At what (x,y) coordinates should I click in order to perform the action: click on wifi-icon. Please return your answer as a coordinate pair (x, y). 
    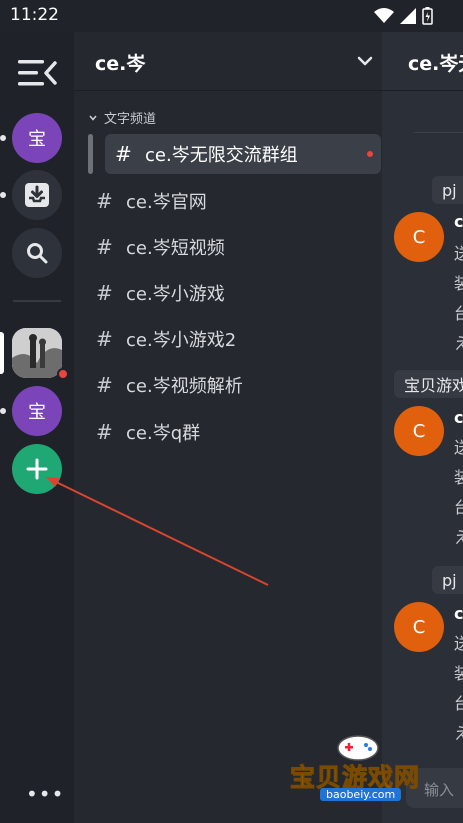
    Looking at the image, I should click on (384, 15).